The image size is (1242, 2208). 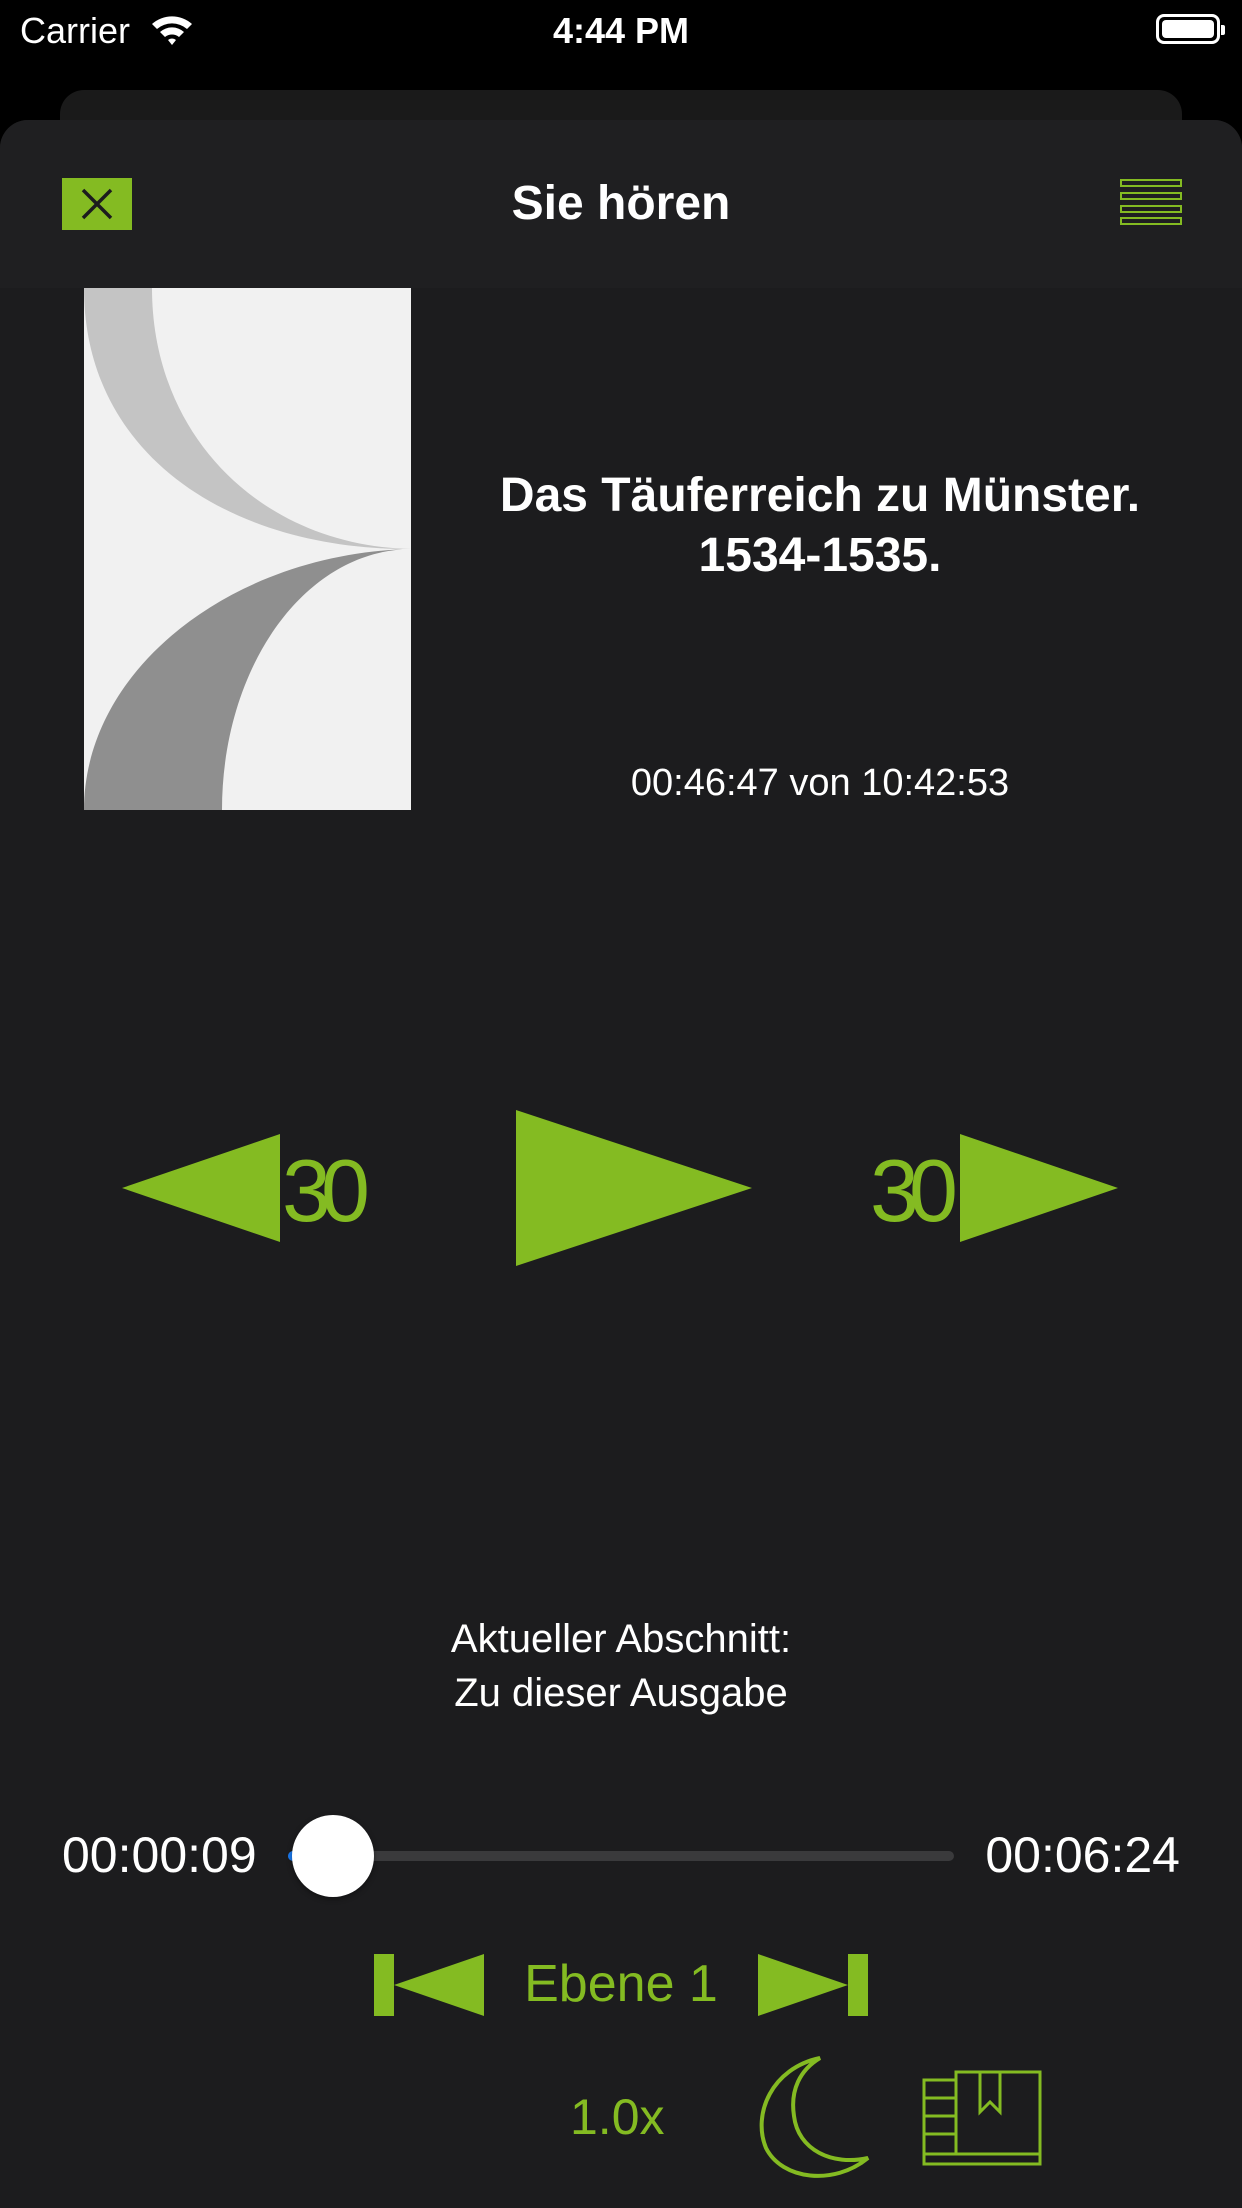 What do you see at coordinates (621, 1856) in the screenshot?
I see `progress-slider` at bounding box center [621, 1856].